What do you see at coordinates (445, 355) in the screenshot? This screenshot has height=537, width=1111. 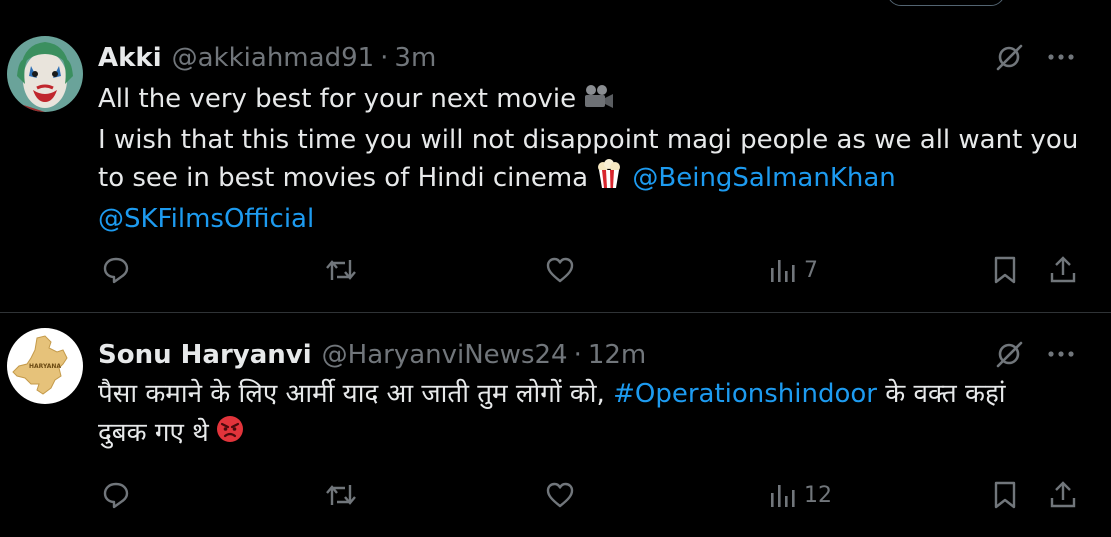 I see `user-handle: @HaryanviNews24` at bounding box center [445, 355].